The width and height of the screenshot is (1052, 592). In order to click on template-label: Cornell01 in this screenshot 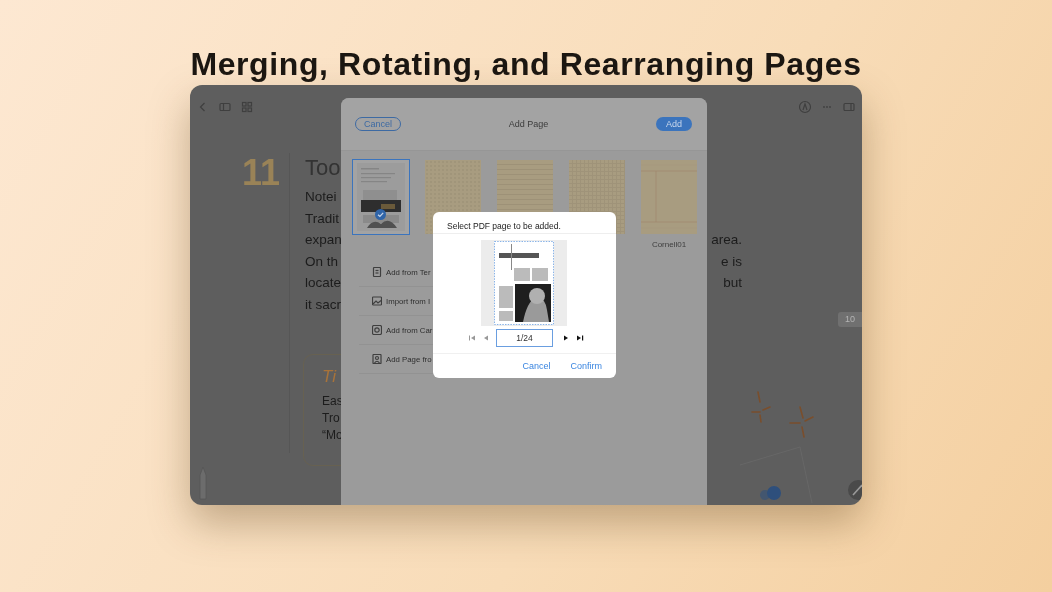, I will do `click(669, 245)`.